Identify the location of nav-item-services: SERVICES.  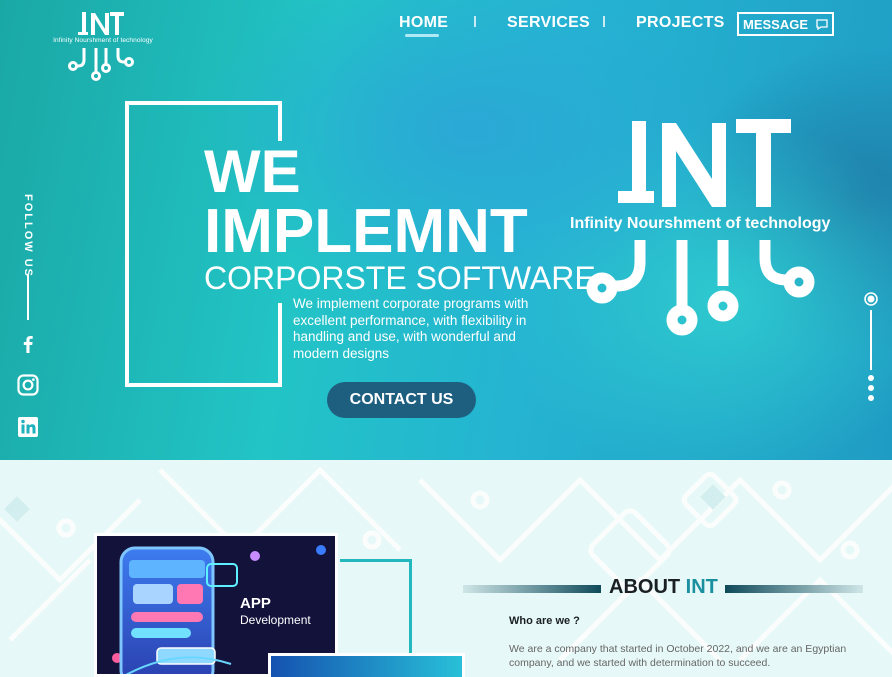
(548, 23).